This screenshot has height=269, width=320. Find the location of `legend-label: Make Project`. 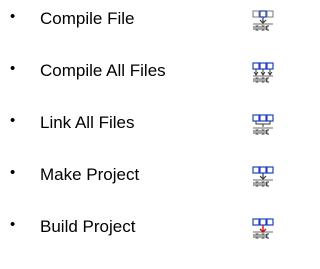

legend-label: Make Project is located at coordinates (90, 174).